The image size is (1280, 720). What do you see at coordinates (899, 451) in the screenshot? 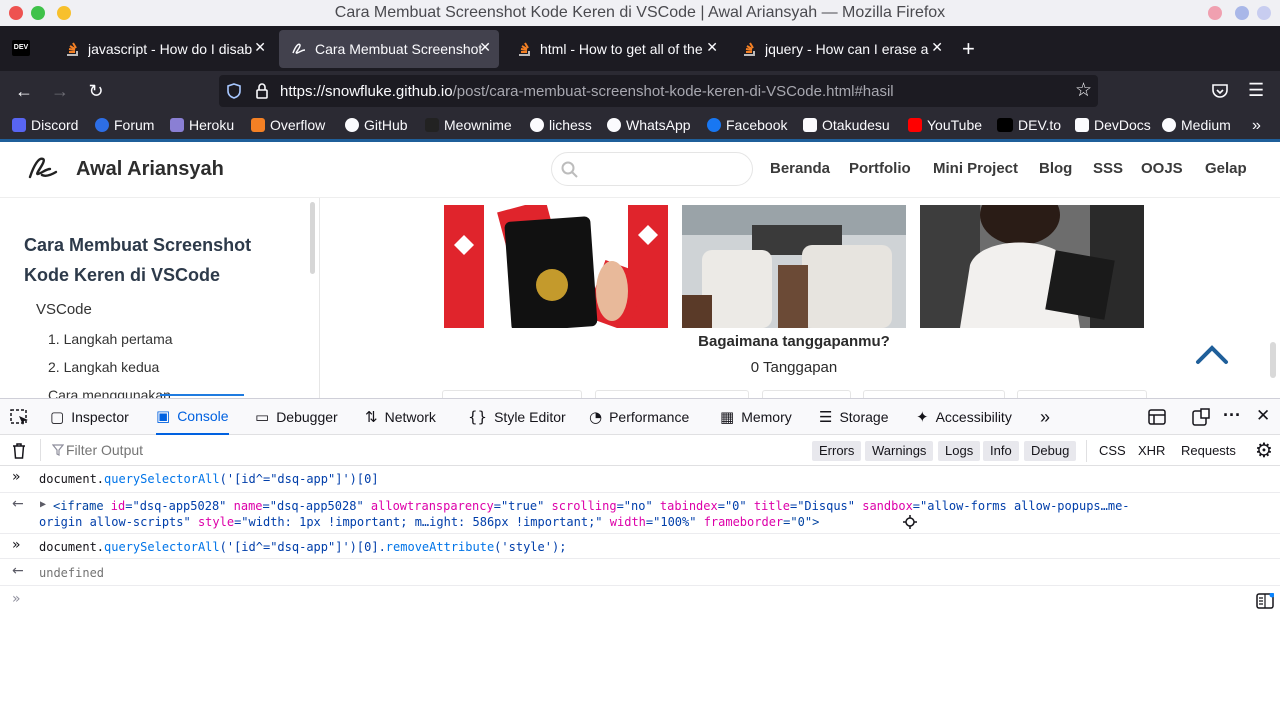
I see `filter-warnings: Warnings` at bounding box center [899, 451].